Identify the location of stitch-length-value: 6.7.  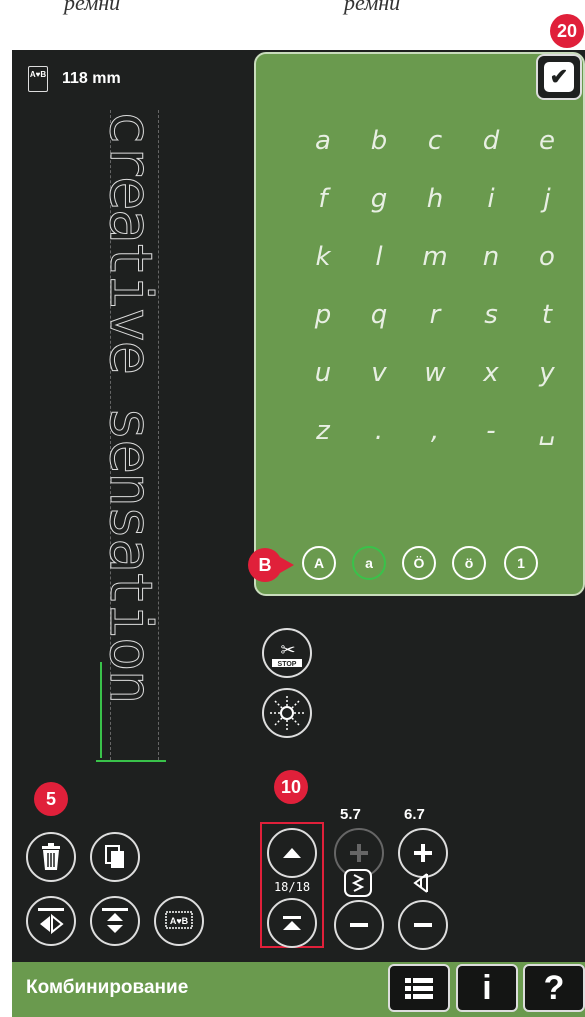
(414, 814).